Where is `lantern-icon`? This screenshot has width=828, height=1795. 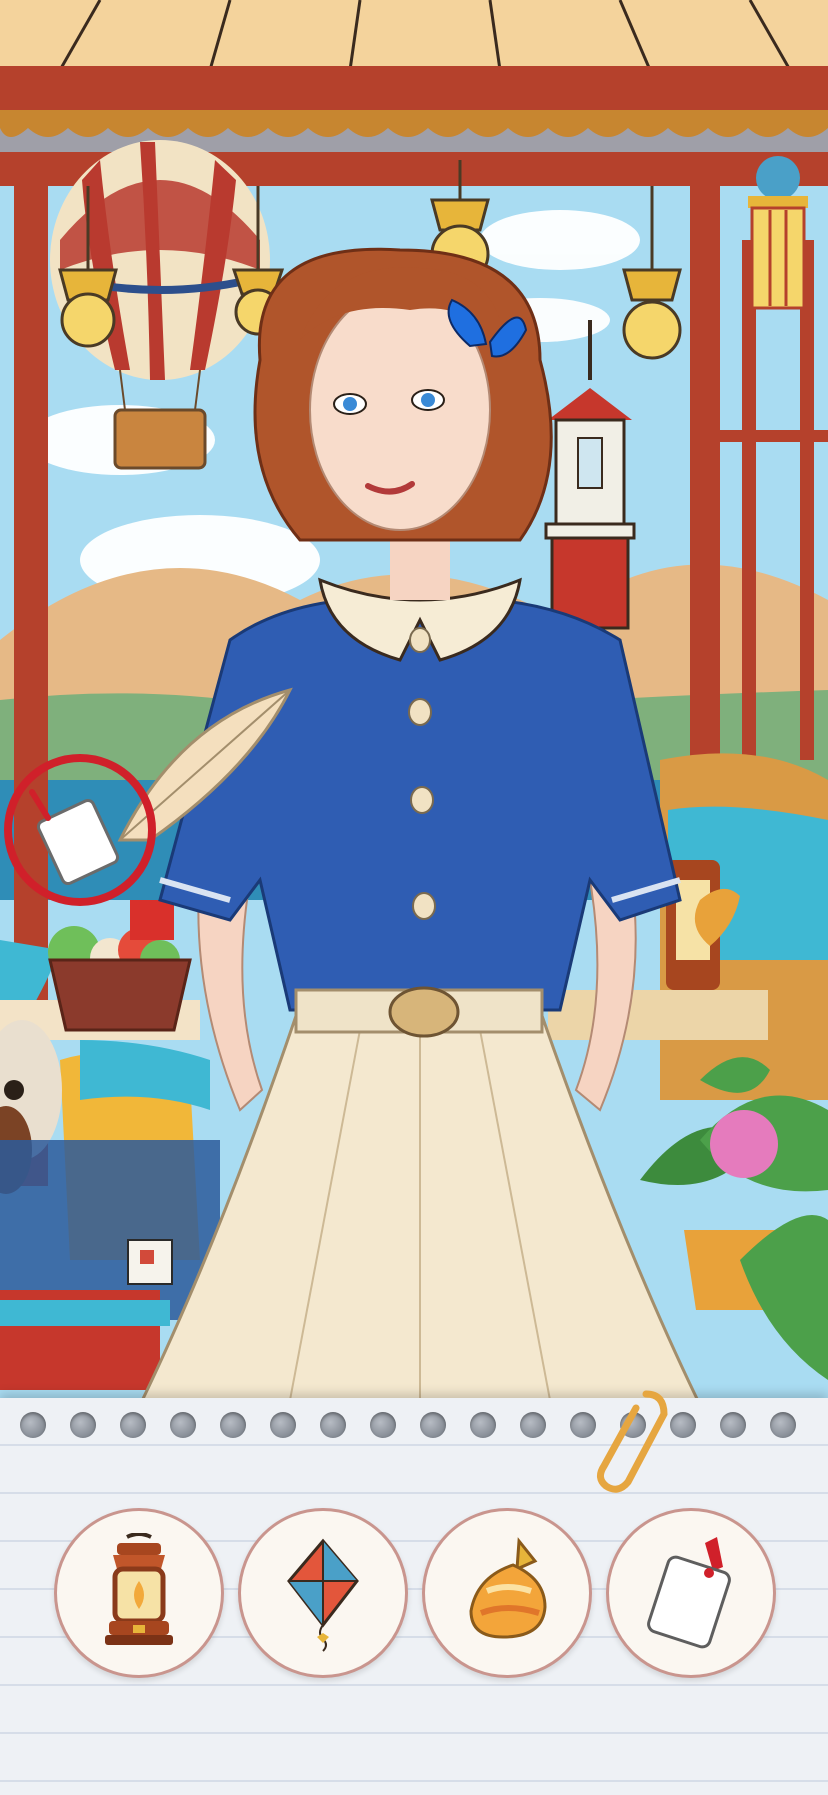
lantern-icon is located at coordinates (139, 1589).